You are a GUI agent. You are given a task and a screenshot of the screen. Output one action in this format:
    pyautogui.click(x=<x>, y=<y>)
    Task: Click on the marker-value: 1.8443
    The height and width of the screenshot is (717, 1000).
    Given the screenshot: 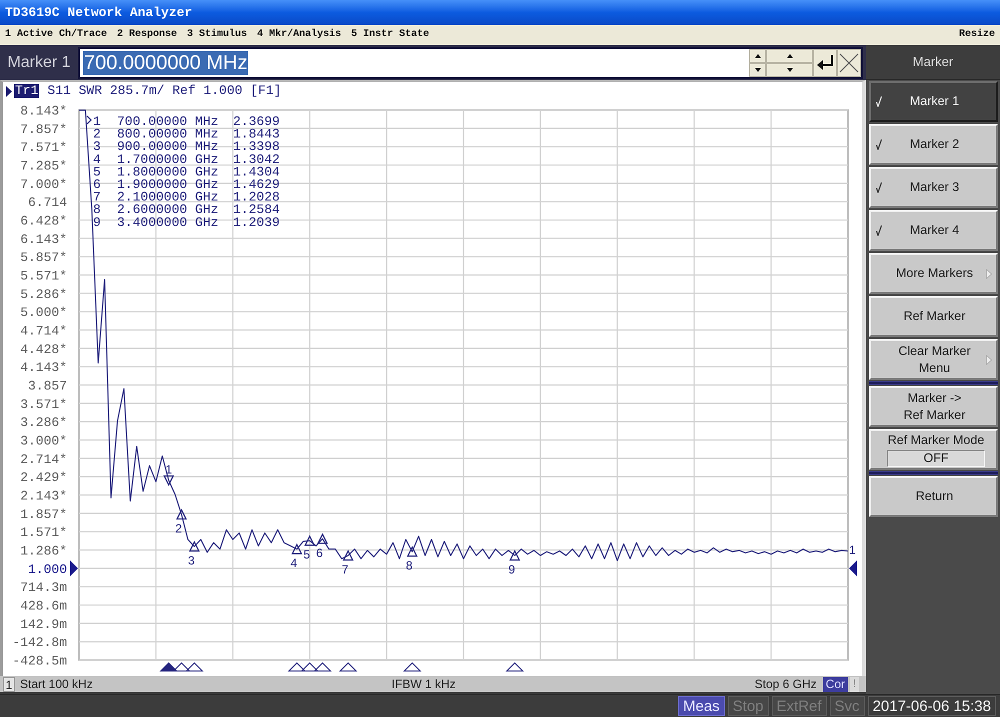 What is the action you would take?
    pyautogui.click(x=256, y=134)
    